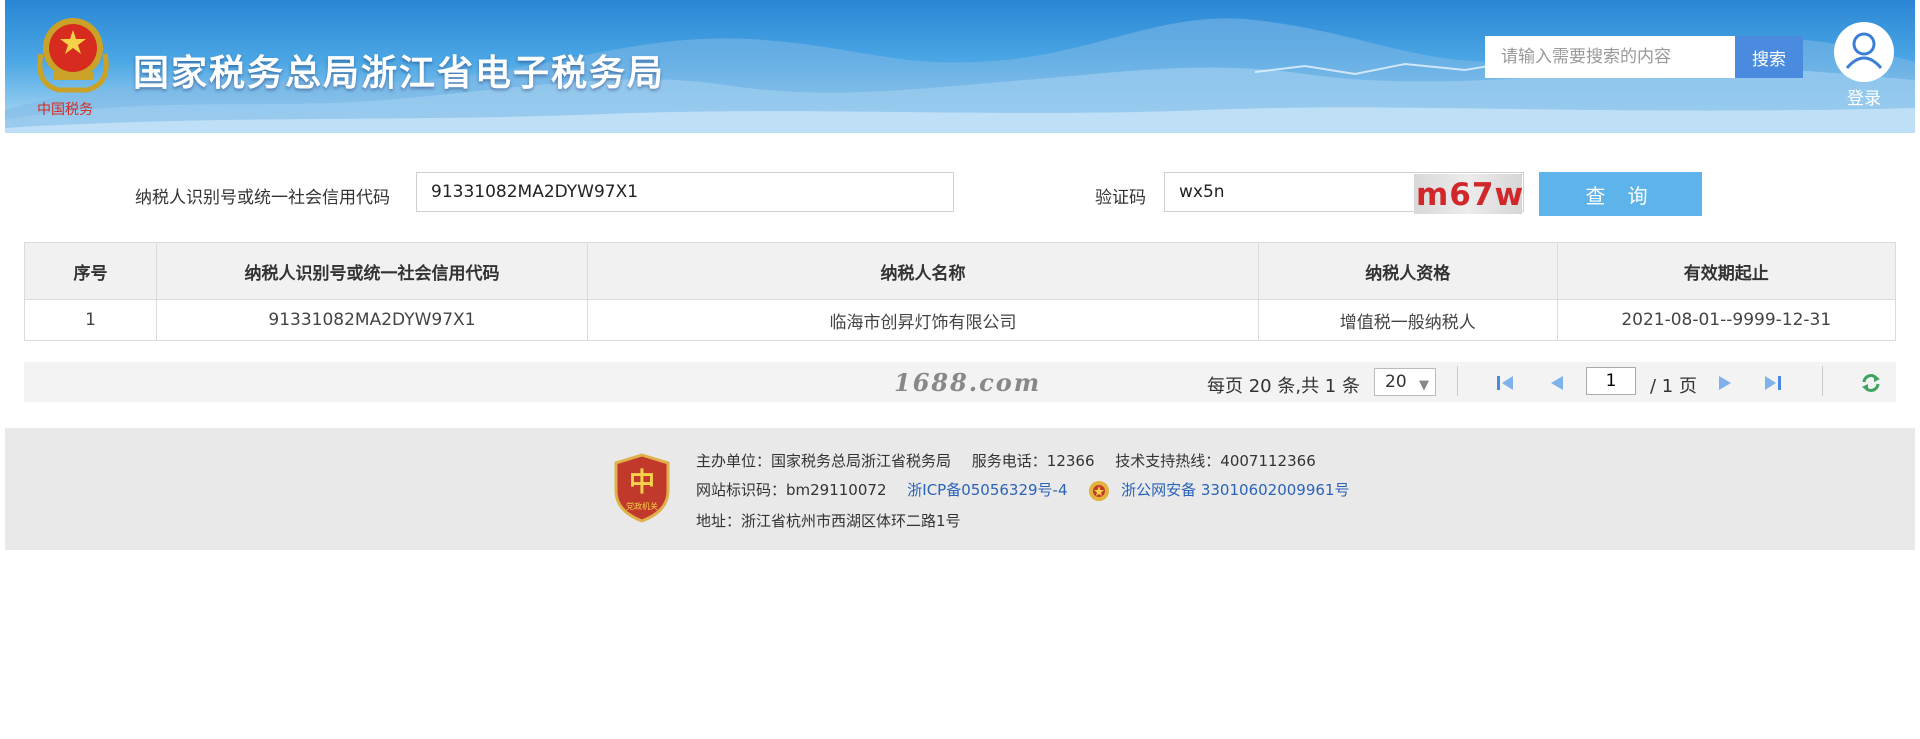 The height and width of the screenshot is (739, 1920). I want to click on search-button: 搜索, so click(1769, 57).